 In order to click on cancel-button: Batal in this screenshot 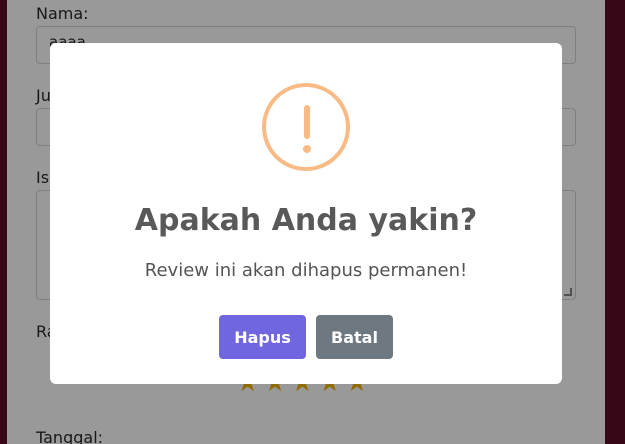, I will do `click(354, 337)`.